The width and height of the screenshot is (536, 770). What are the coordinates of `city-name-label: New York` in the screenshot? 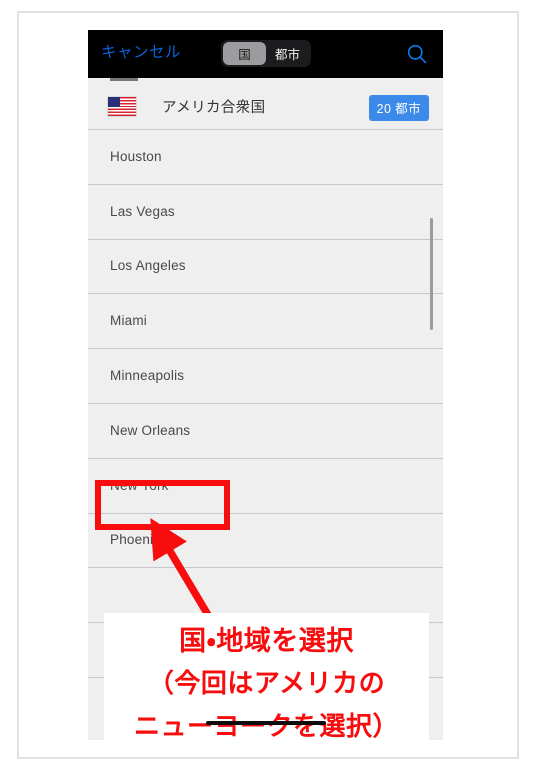 It's located at (139, 485).